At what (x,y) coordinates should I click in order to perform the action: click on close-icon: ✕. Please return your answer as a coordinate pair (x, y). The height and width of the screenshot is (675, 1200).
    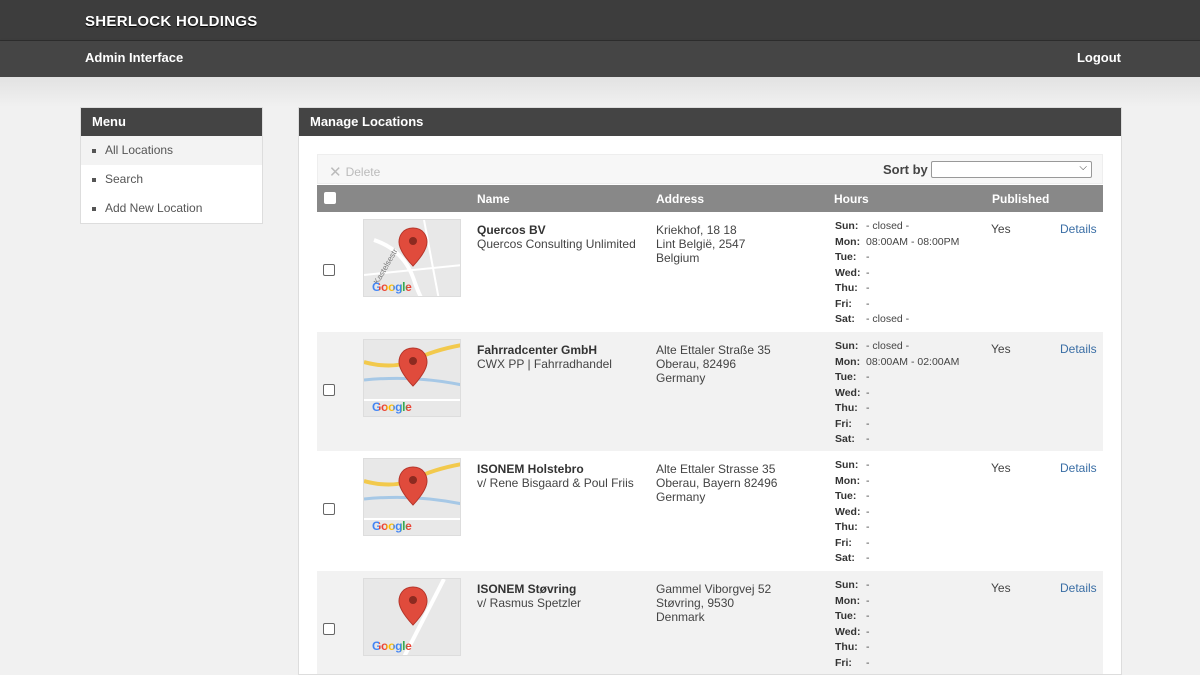
    Looking at the image, I should click on (335, 172).